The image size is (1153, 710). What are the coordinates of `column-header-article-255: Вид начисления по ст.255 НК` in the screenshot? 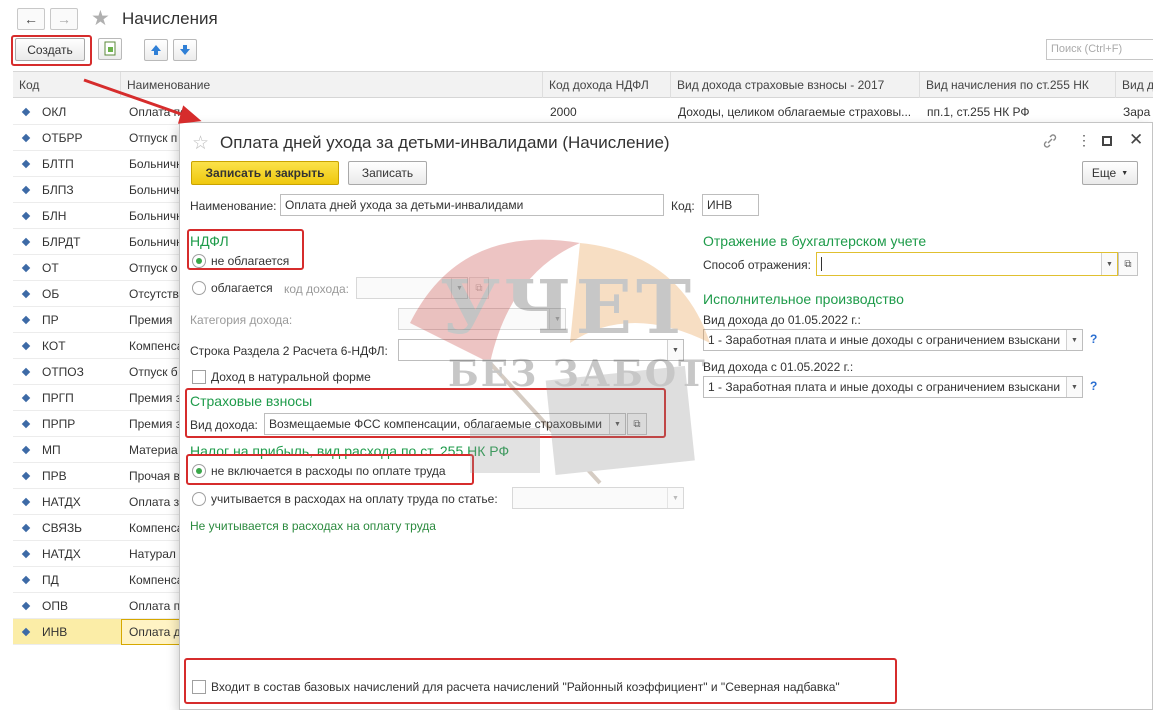 It's located at (1018, 85).